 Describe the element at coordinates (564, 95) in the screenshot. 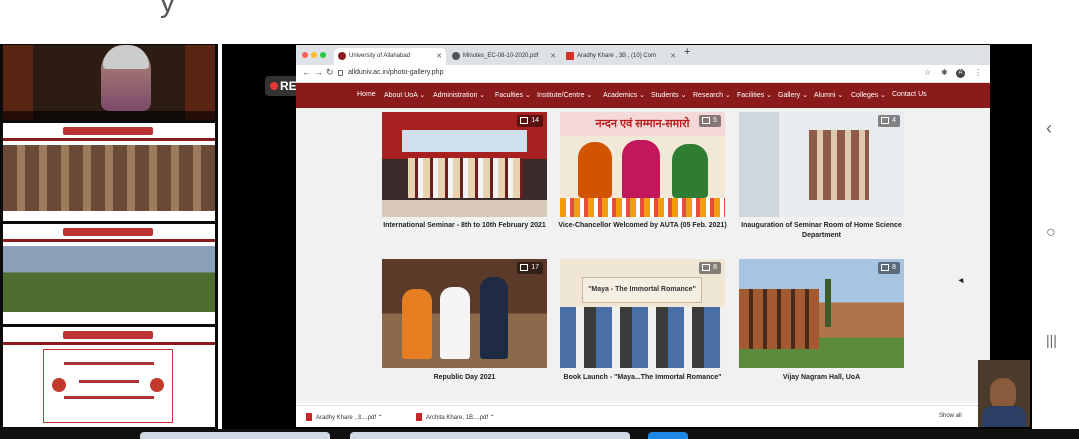

I see `nav-institute: Institute/Centre ⌄` at that location.